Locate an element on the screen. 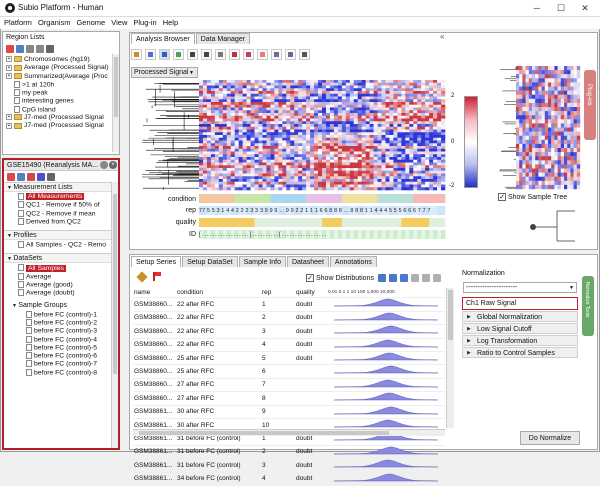 This screenshot has width=600, height=486. menu-help: Help is located at coordinates (170, 23).